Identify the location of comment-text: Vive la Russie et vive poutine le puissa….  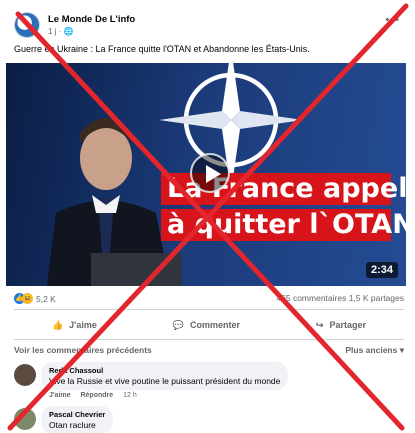
(165, 381).